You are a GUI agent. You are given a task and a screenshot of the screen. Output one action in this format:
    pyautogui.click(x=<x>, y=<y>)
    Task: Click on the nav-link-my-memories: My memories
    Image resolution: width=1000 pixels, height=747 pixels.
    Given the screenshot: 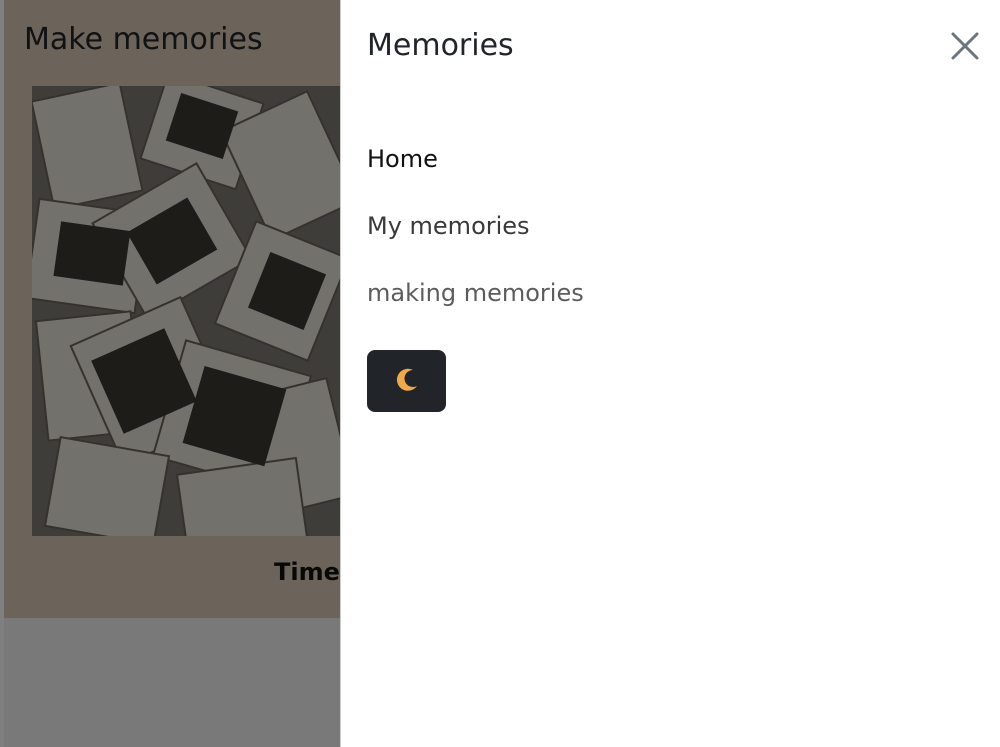 What is the action you would take?
    pyautogui.click(x=475, y=240)
    